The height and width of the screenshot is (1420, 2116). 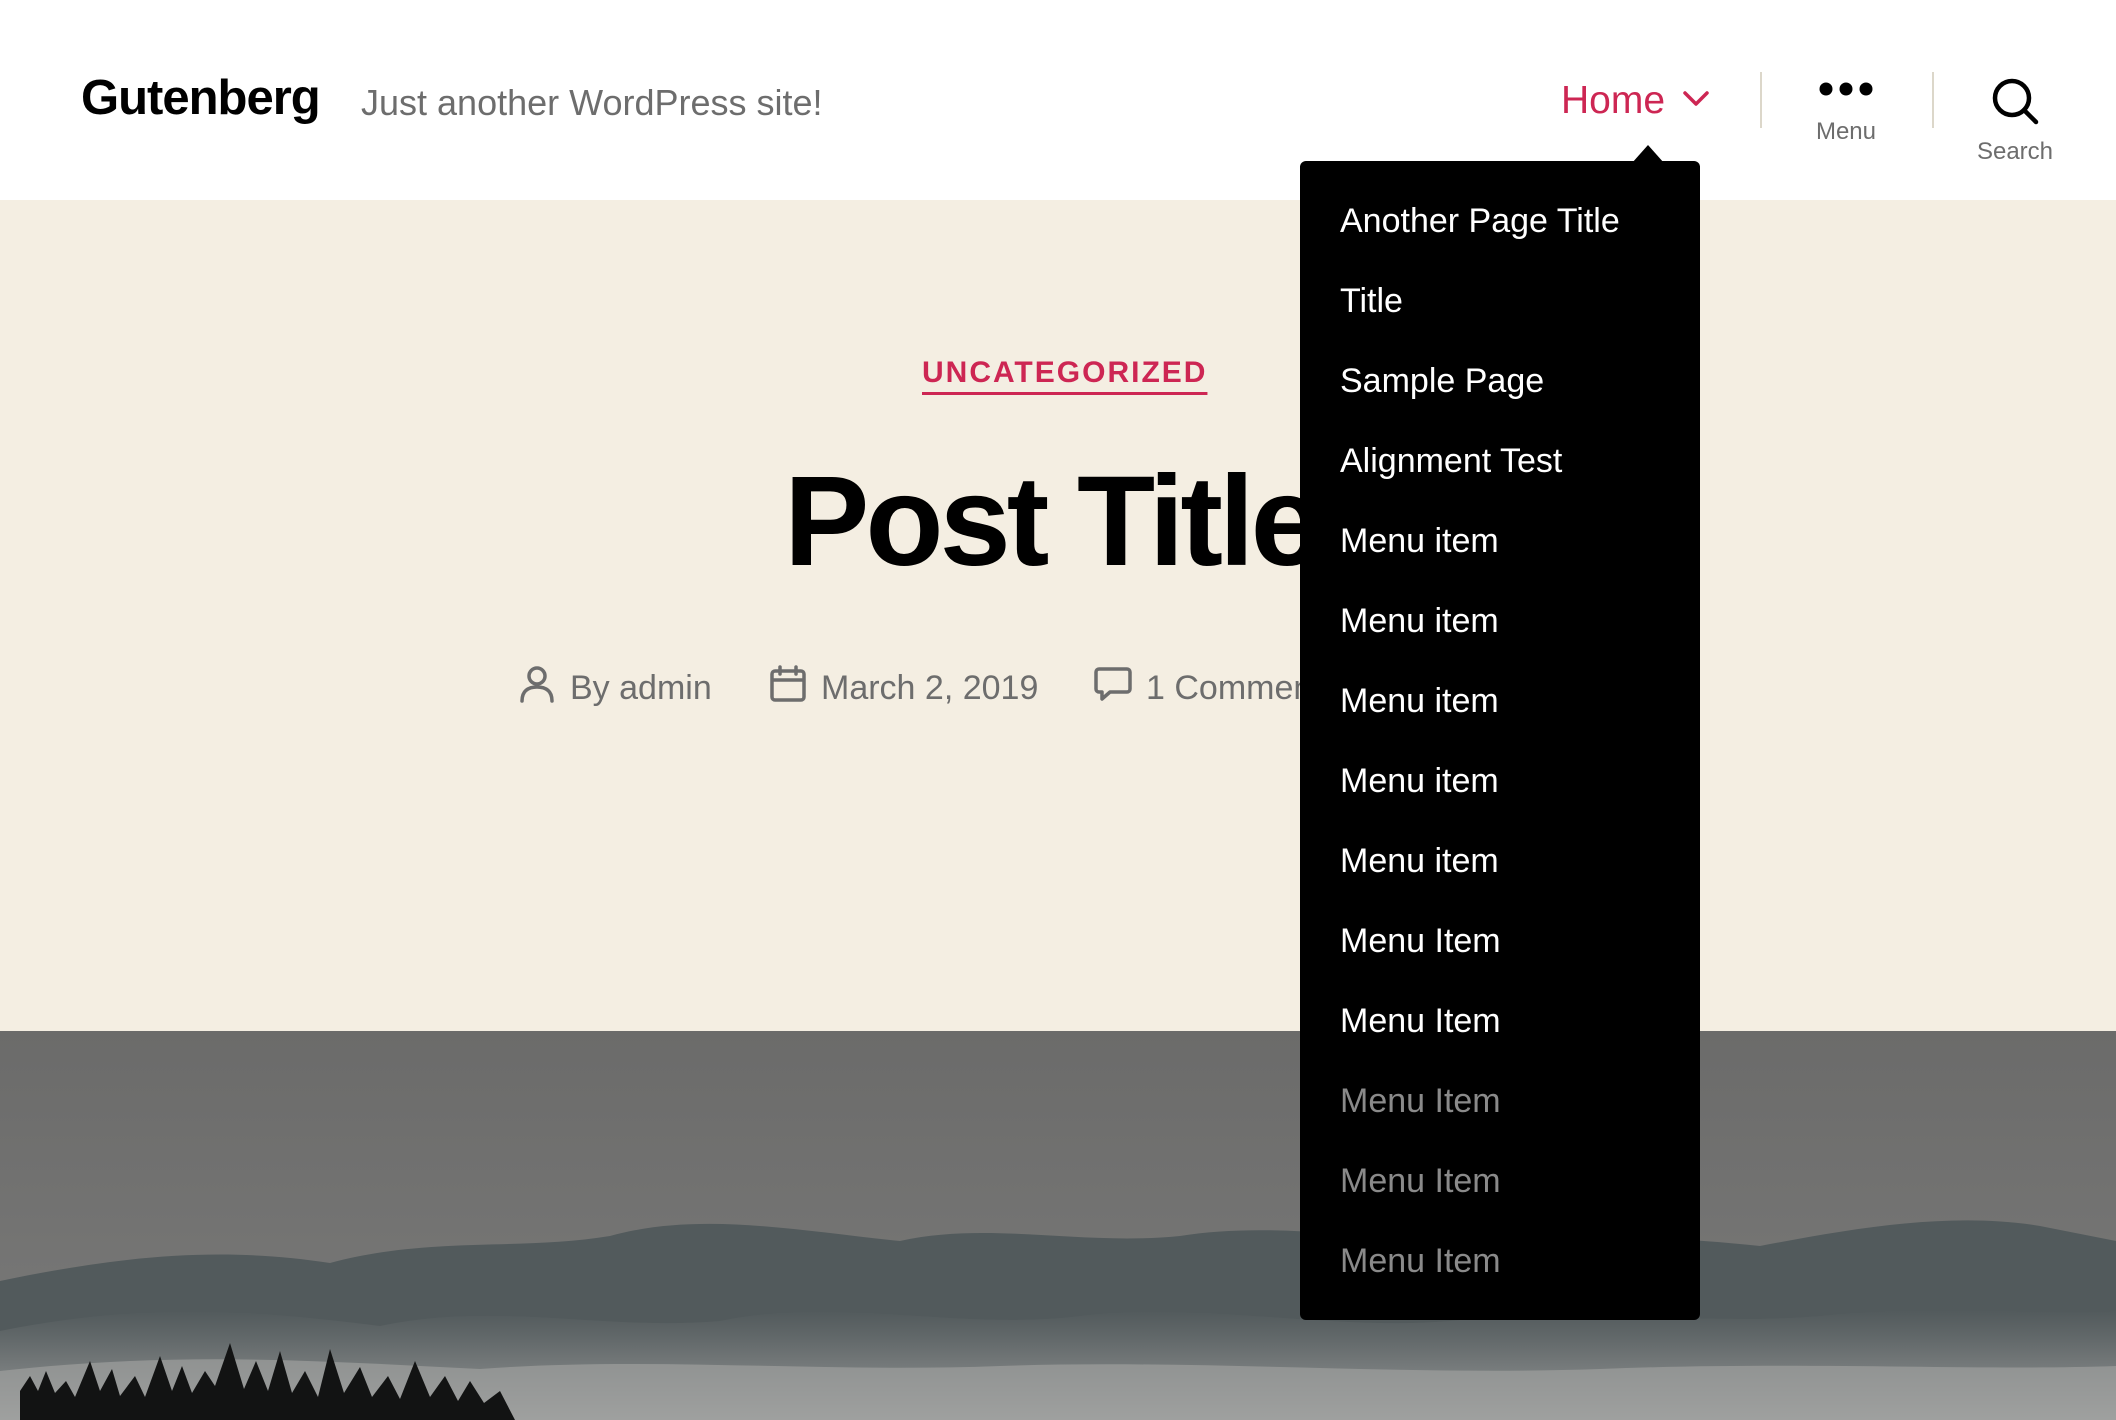 I want to click on post-title: Post Title, so click(x=1053, y=521).